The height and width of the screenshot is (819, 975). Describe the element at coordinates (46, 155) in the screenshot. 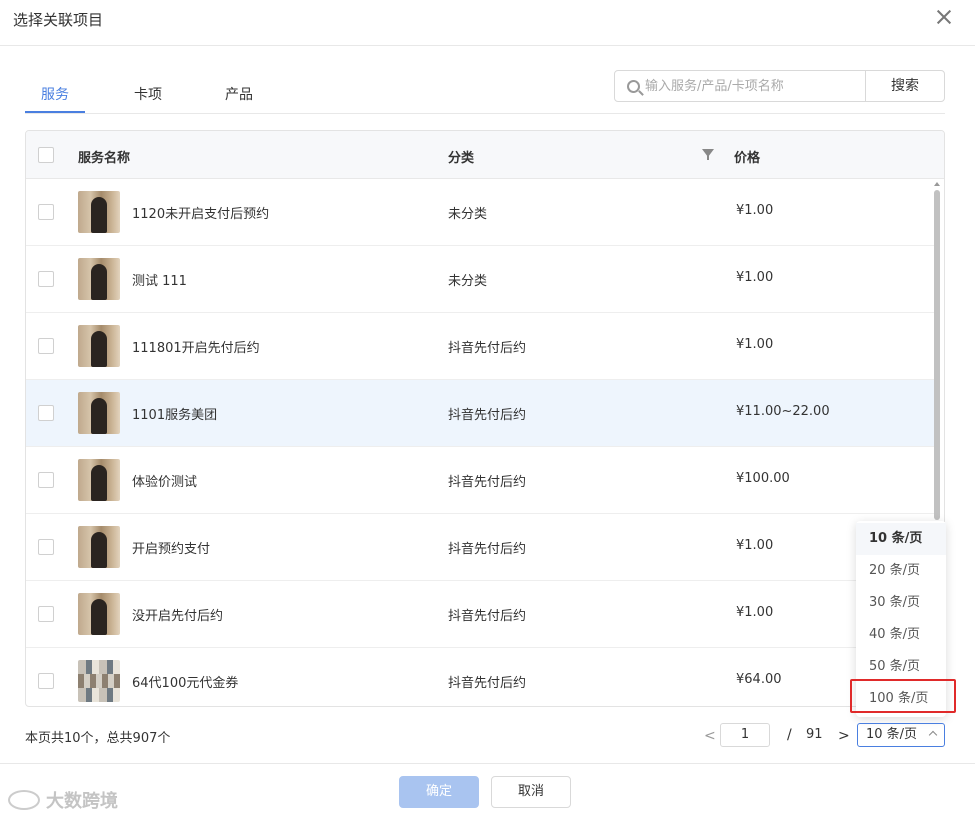

I see `select-all-checkbox` at that location.